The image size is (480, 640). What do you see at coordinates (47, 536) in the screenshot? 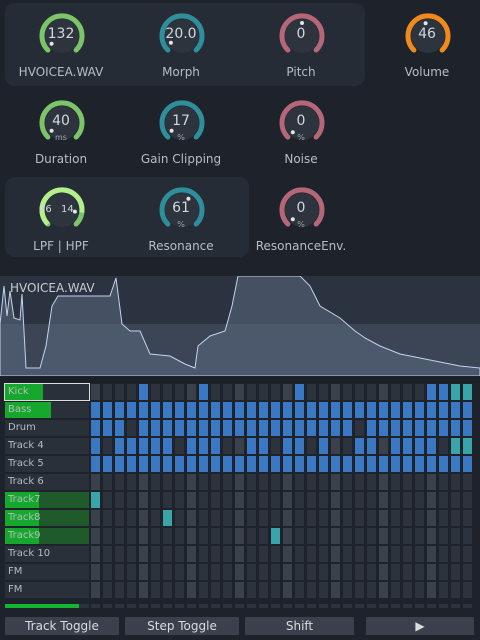
I see `track-9: Track9` at bounding box center [47, 536].